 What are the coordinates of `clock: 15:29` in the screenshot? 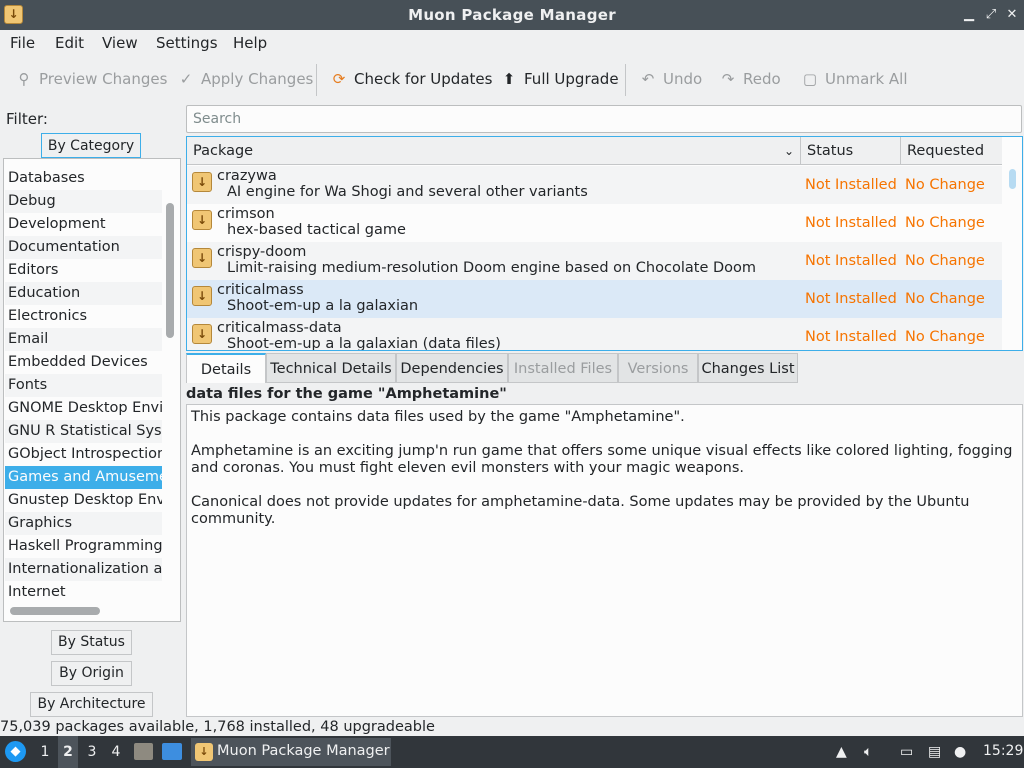 It's located at (1003, 751).